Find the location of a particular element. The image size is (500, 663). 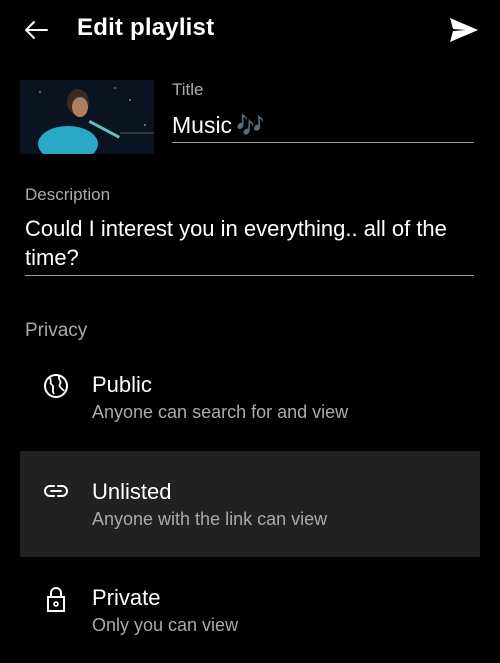

thumbnail-image is located at coordinates (87, 117).